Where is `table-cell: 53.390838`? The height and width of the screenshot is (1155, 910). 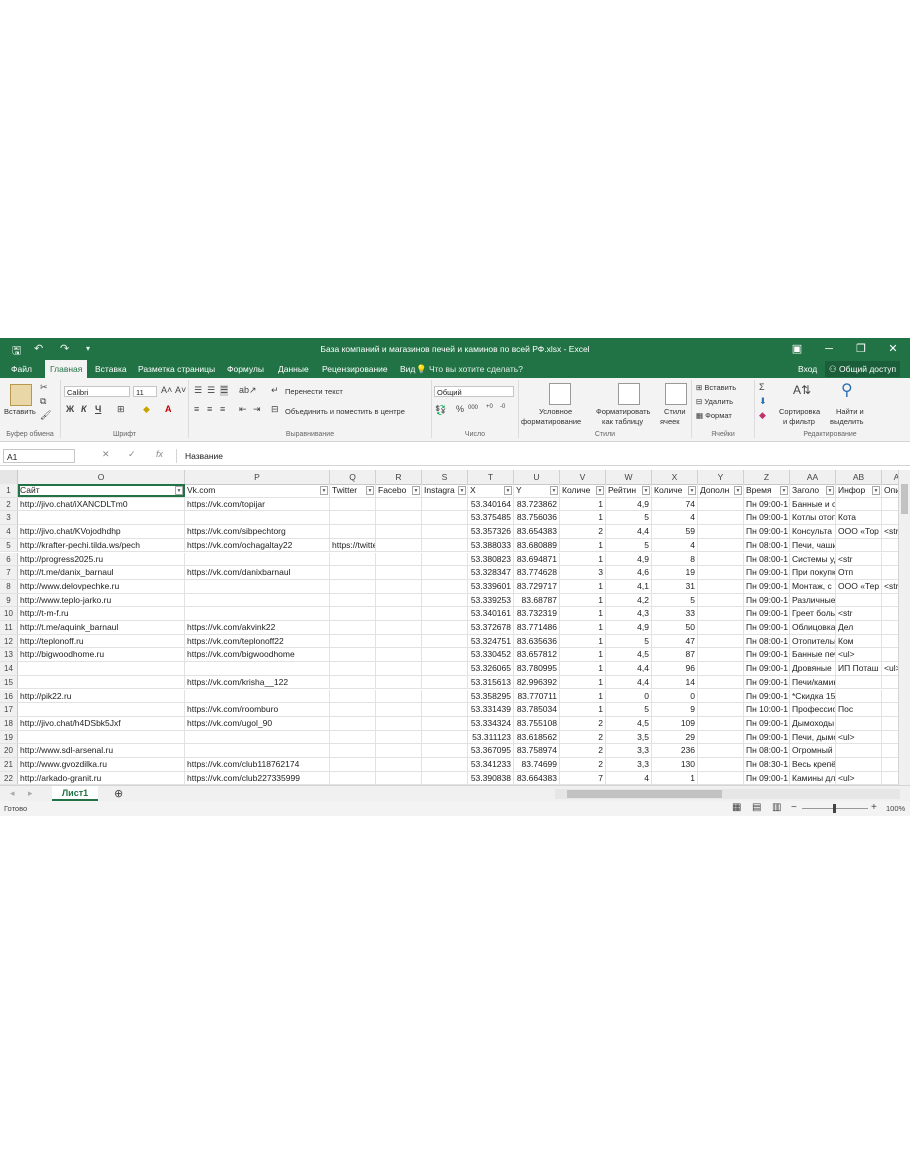
table-cell: 53.390838 is located at coordinates (491, 778).